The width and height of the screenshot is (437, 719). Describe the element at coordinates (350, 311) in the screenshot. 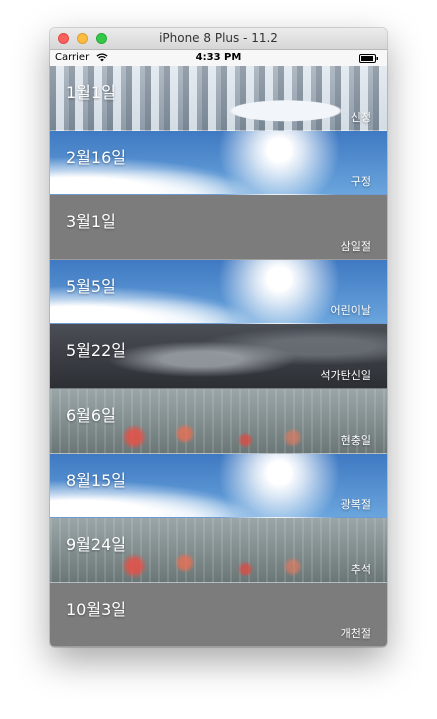

I see `holiday-name: 어린이날` at that location.